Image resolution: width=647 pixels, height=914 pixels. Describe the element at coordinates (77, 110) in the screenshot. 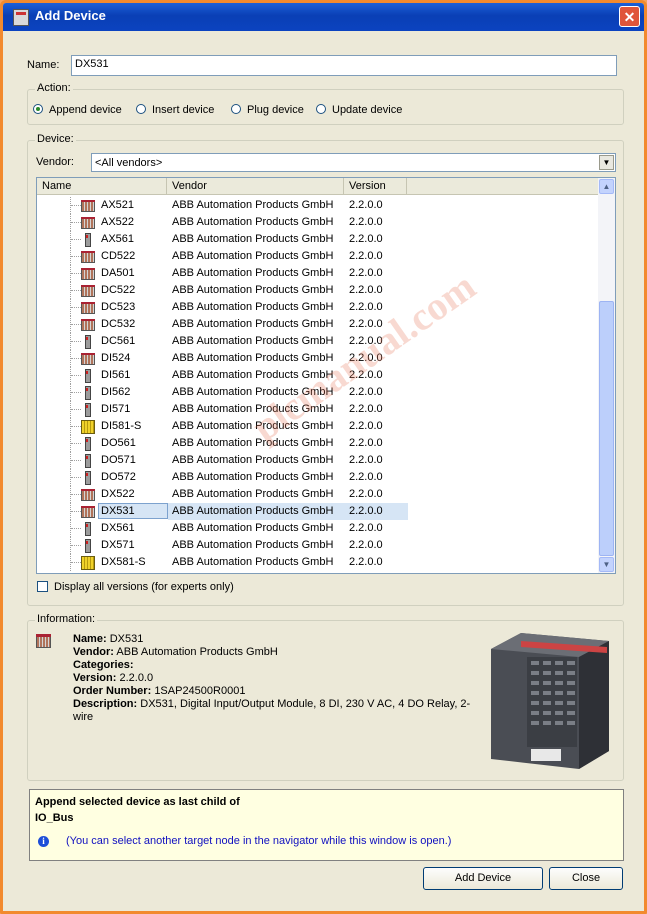

I see `radio-append-device: Append device` at that location.